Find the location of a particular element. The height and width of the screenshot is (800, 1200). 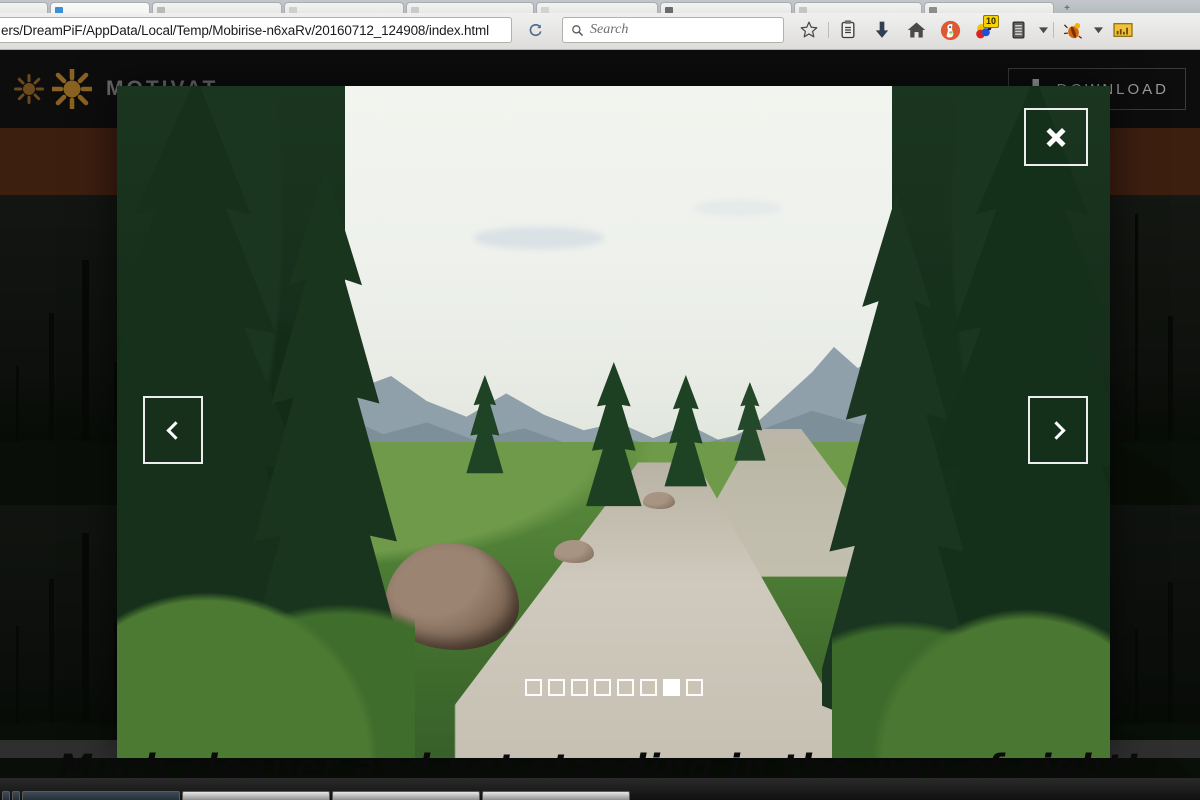

bookmark-star-icon is located at coordinates (809, 29).